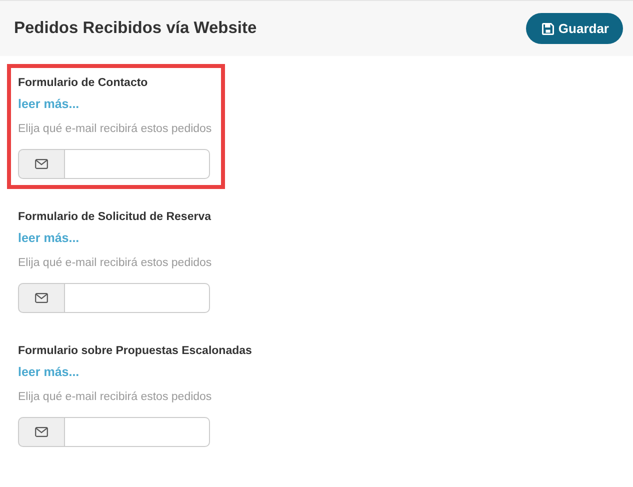 This screenshot has width=633, height=487. I want to click on form-title: Formulario de Contacto, so click(83, 83).